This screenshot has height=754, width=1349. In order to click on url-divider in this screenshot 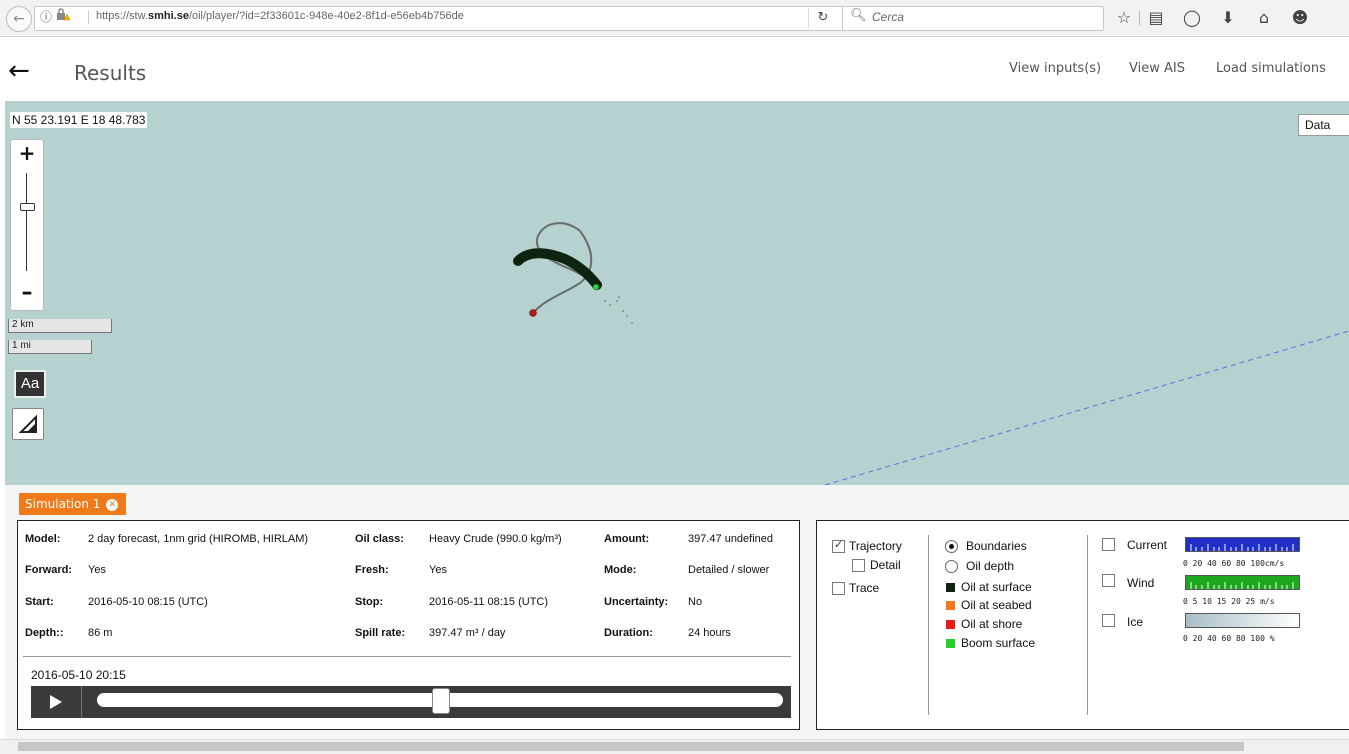, I will do `click(88, 17)`.